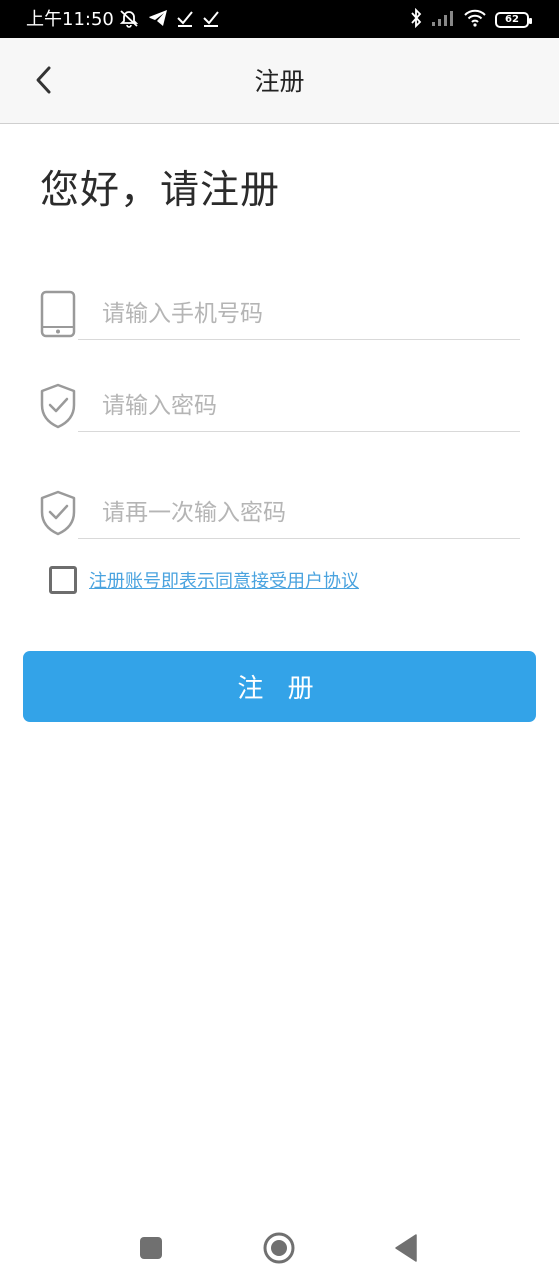 Image resolution: width=559 pixels, height=1280 pixels. What do you see at coordinates (299, 339) in the screenshot?
I see `phone-underline` at bounding box center [299, 339].